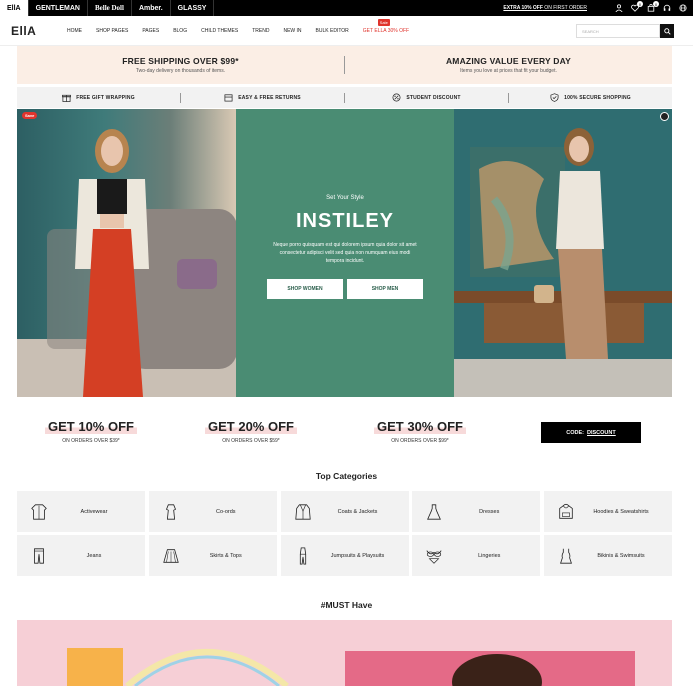  What do you see at coordinates (94, 511) in the screenshot?
I see `category-label: Activewear` at bounding box center [94, 511].